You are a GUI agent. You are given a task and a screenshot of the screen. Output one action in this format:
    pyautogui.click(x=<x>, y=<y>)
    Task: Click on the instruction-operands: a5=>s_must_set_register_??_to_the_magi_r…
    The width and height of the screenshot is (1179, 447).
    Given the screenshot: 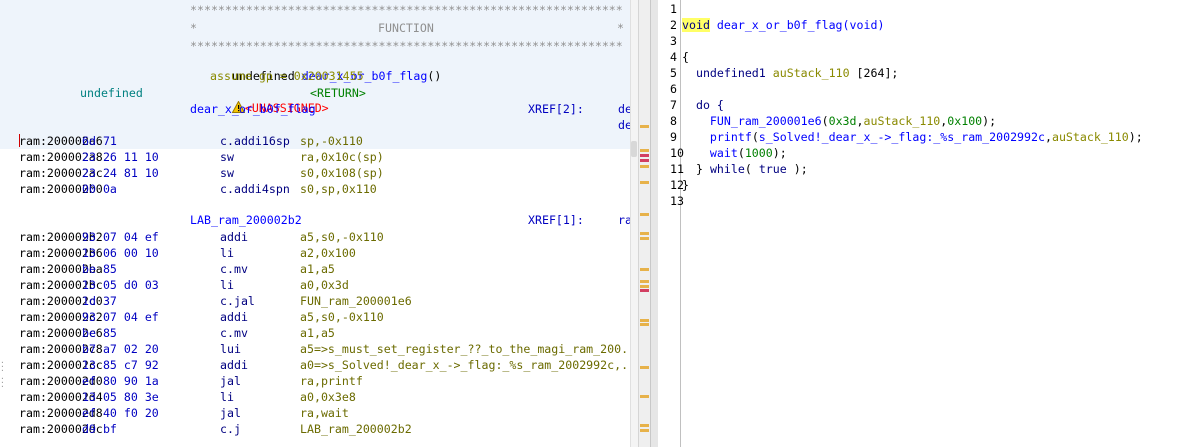 What is the action you would take?
    pyautogui.click(x=465, y=349)
    